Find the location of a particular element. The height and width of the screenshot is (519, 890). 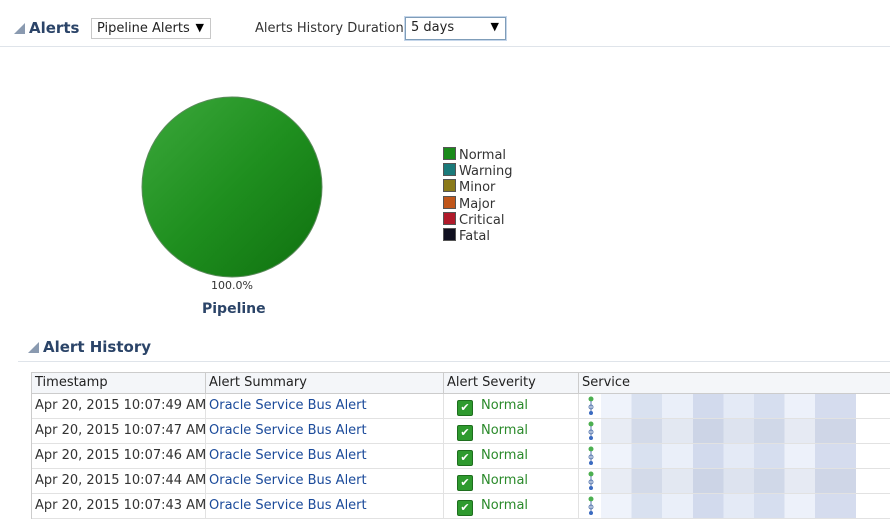

pie-data-label: 100.0% is located at coordinates (232, 285).